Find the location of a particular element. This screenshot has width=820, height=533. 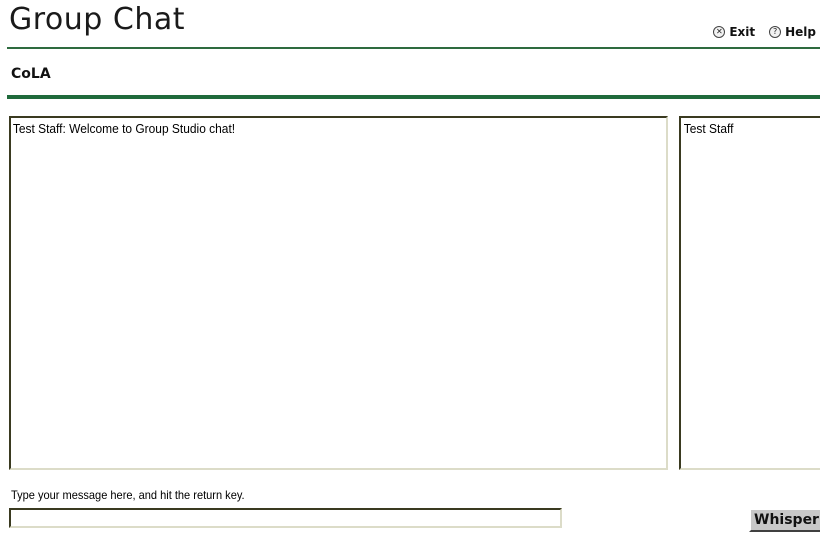

help-icon: ? is located at coordinates (775, 32).